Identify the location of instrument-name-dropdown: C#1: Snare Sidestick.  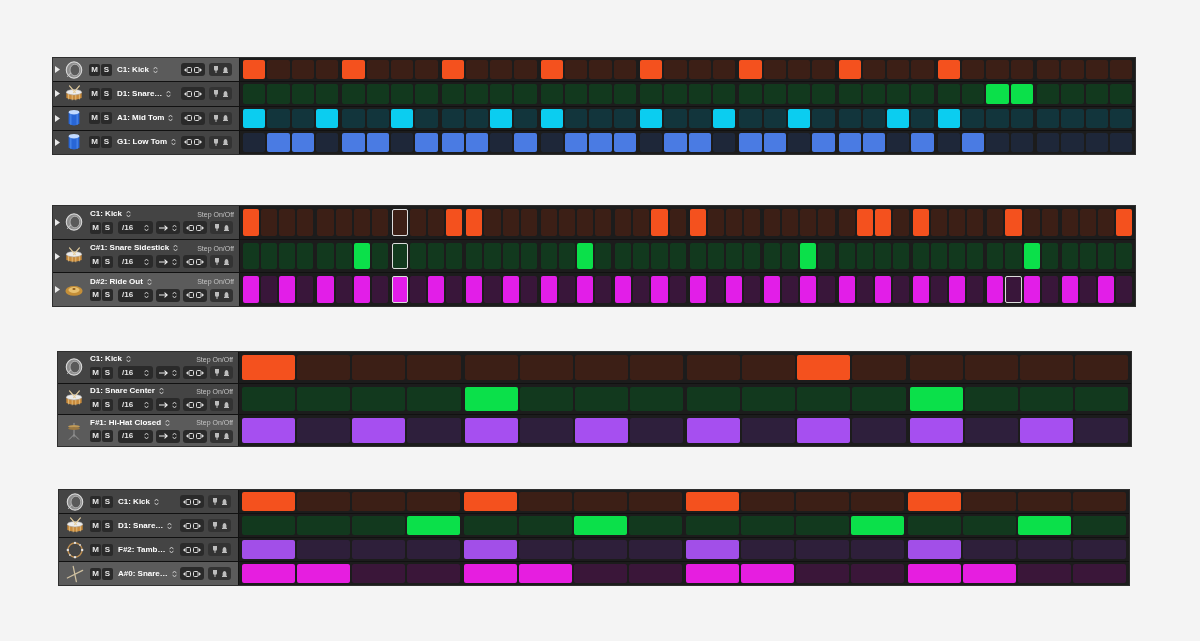
(134, 248).